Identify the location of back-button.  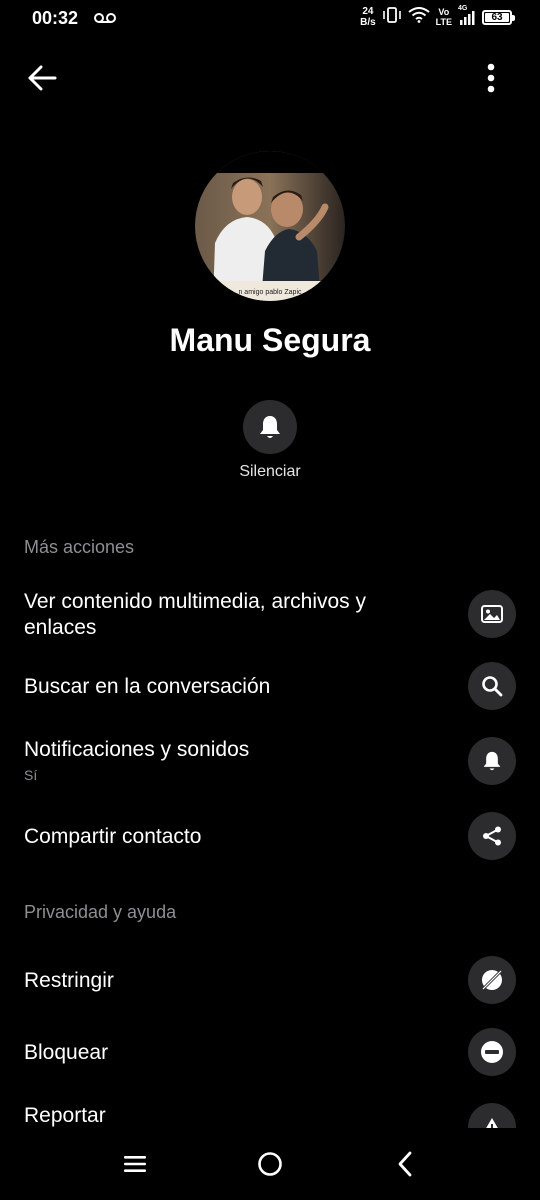
(42, 78).